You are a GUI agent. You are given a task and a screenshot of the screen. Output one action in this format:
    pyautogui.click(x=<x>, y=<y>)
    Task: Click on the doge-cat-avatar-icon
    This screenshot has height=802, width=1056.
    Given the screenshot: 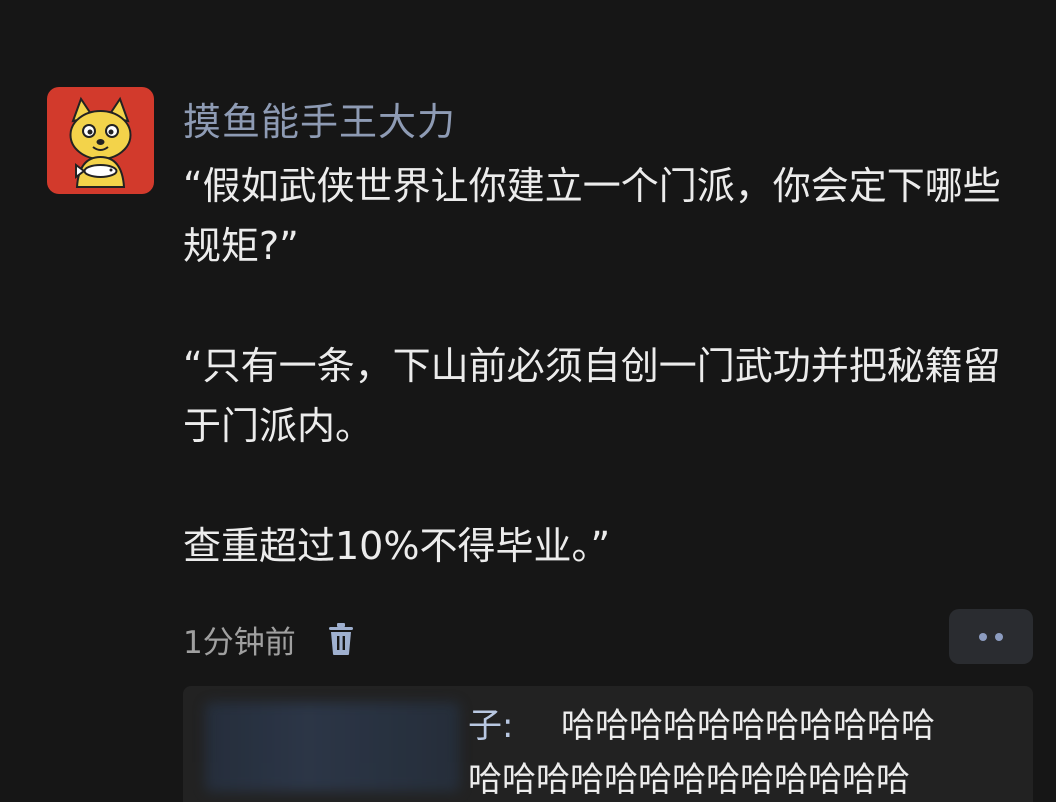 What is the action you would take?
    pyautogui.click(x=100, y=142)
    